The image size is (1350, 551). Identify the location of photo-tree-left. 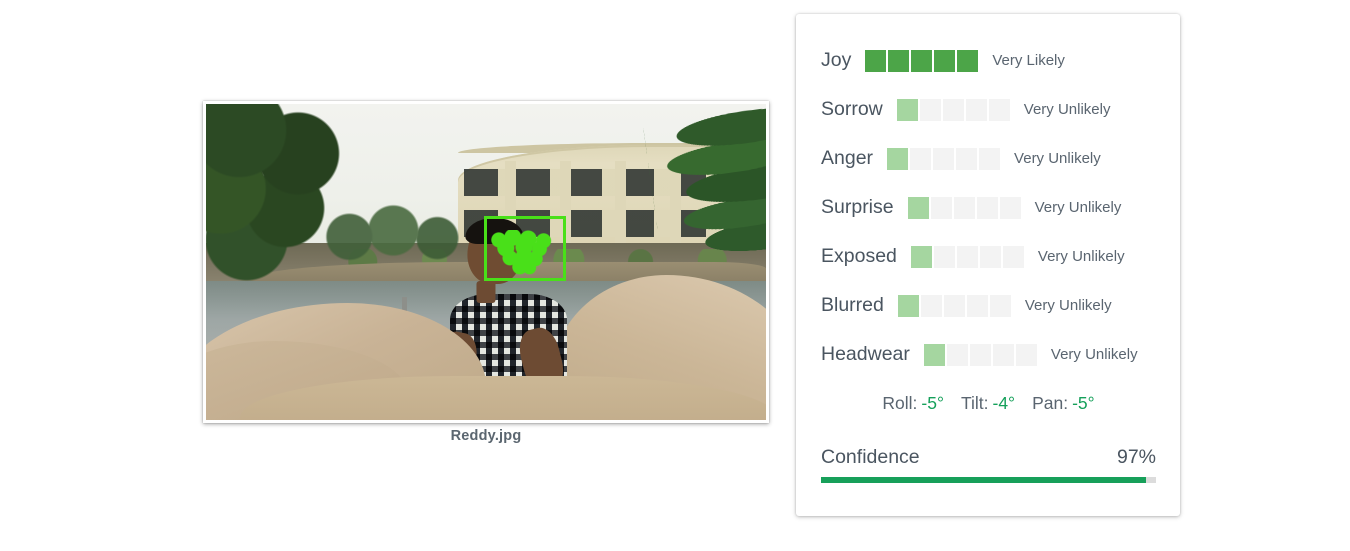
(287, 197).